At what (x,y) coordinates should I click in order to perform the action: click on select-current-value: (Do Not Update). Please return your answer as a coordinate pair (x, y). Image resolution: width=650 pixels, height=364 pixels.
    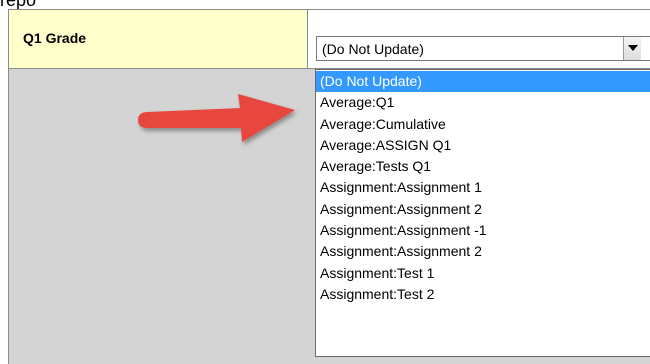
    Looking at the image, I should click on (373, 49).